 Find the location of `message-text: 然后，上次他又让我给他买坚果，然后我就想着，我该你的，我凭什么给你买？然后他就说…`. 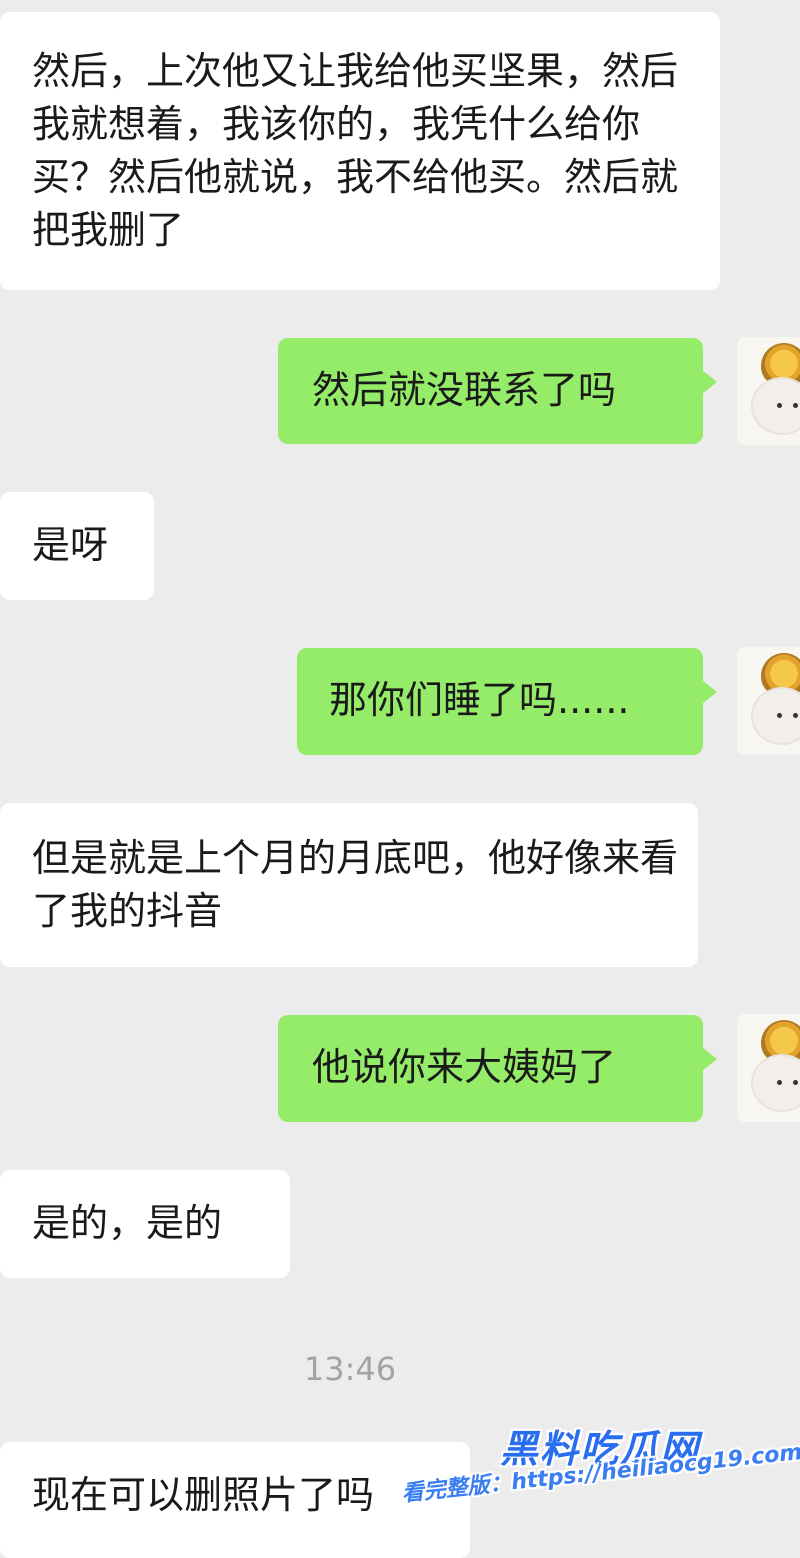

message-text: 然后，上次他又让我给他买坚果，然后我就想着，我该你的，我凭什么给你买？然后他就说… is located at coordinates (355, 150).